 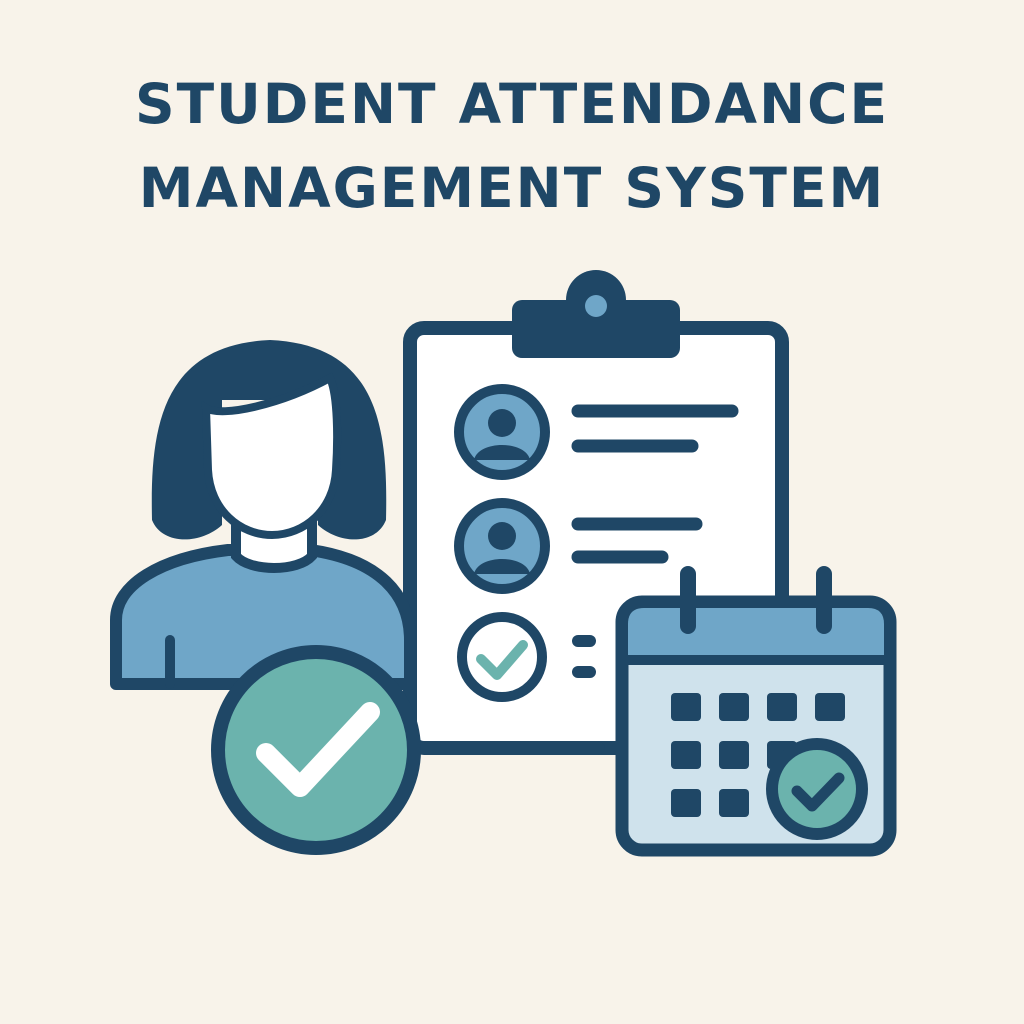 I want to click on check-badge-icon, so click(x=316, y=750).